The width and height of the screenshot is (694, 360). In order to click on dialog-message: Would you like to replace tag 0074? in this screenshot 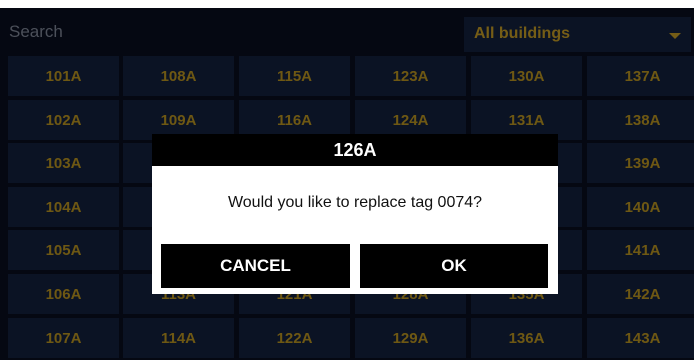, I will do `click(355, 202)`.